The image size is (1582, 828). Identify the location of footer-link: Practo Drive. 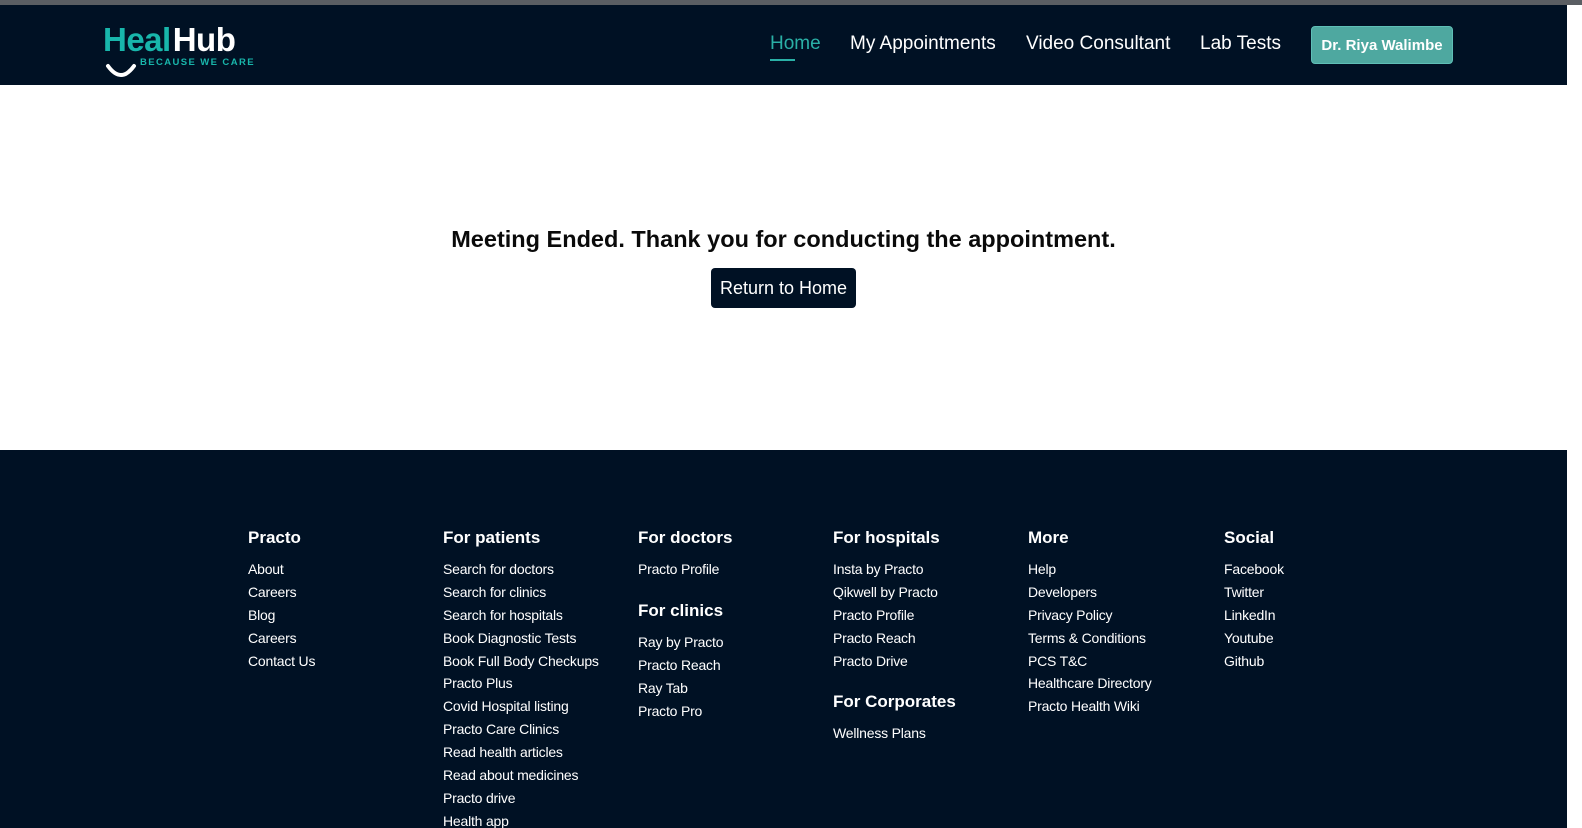
(894, 663).